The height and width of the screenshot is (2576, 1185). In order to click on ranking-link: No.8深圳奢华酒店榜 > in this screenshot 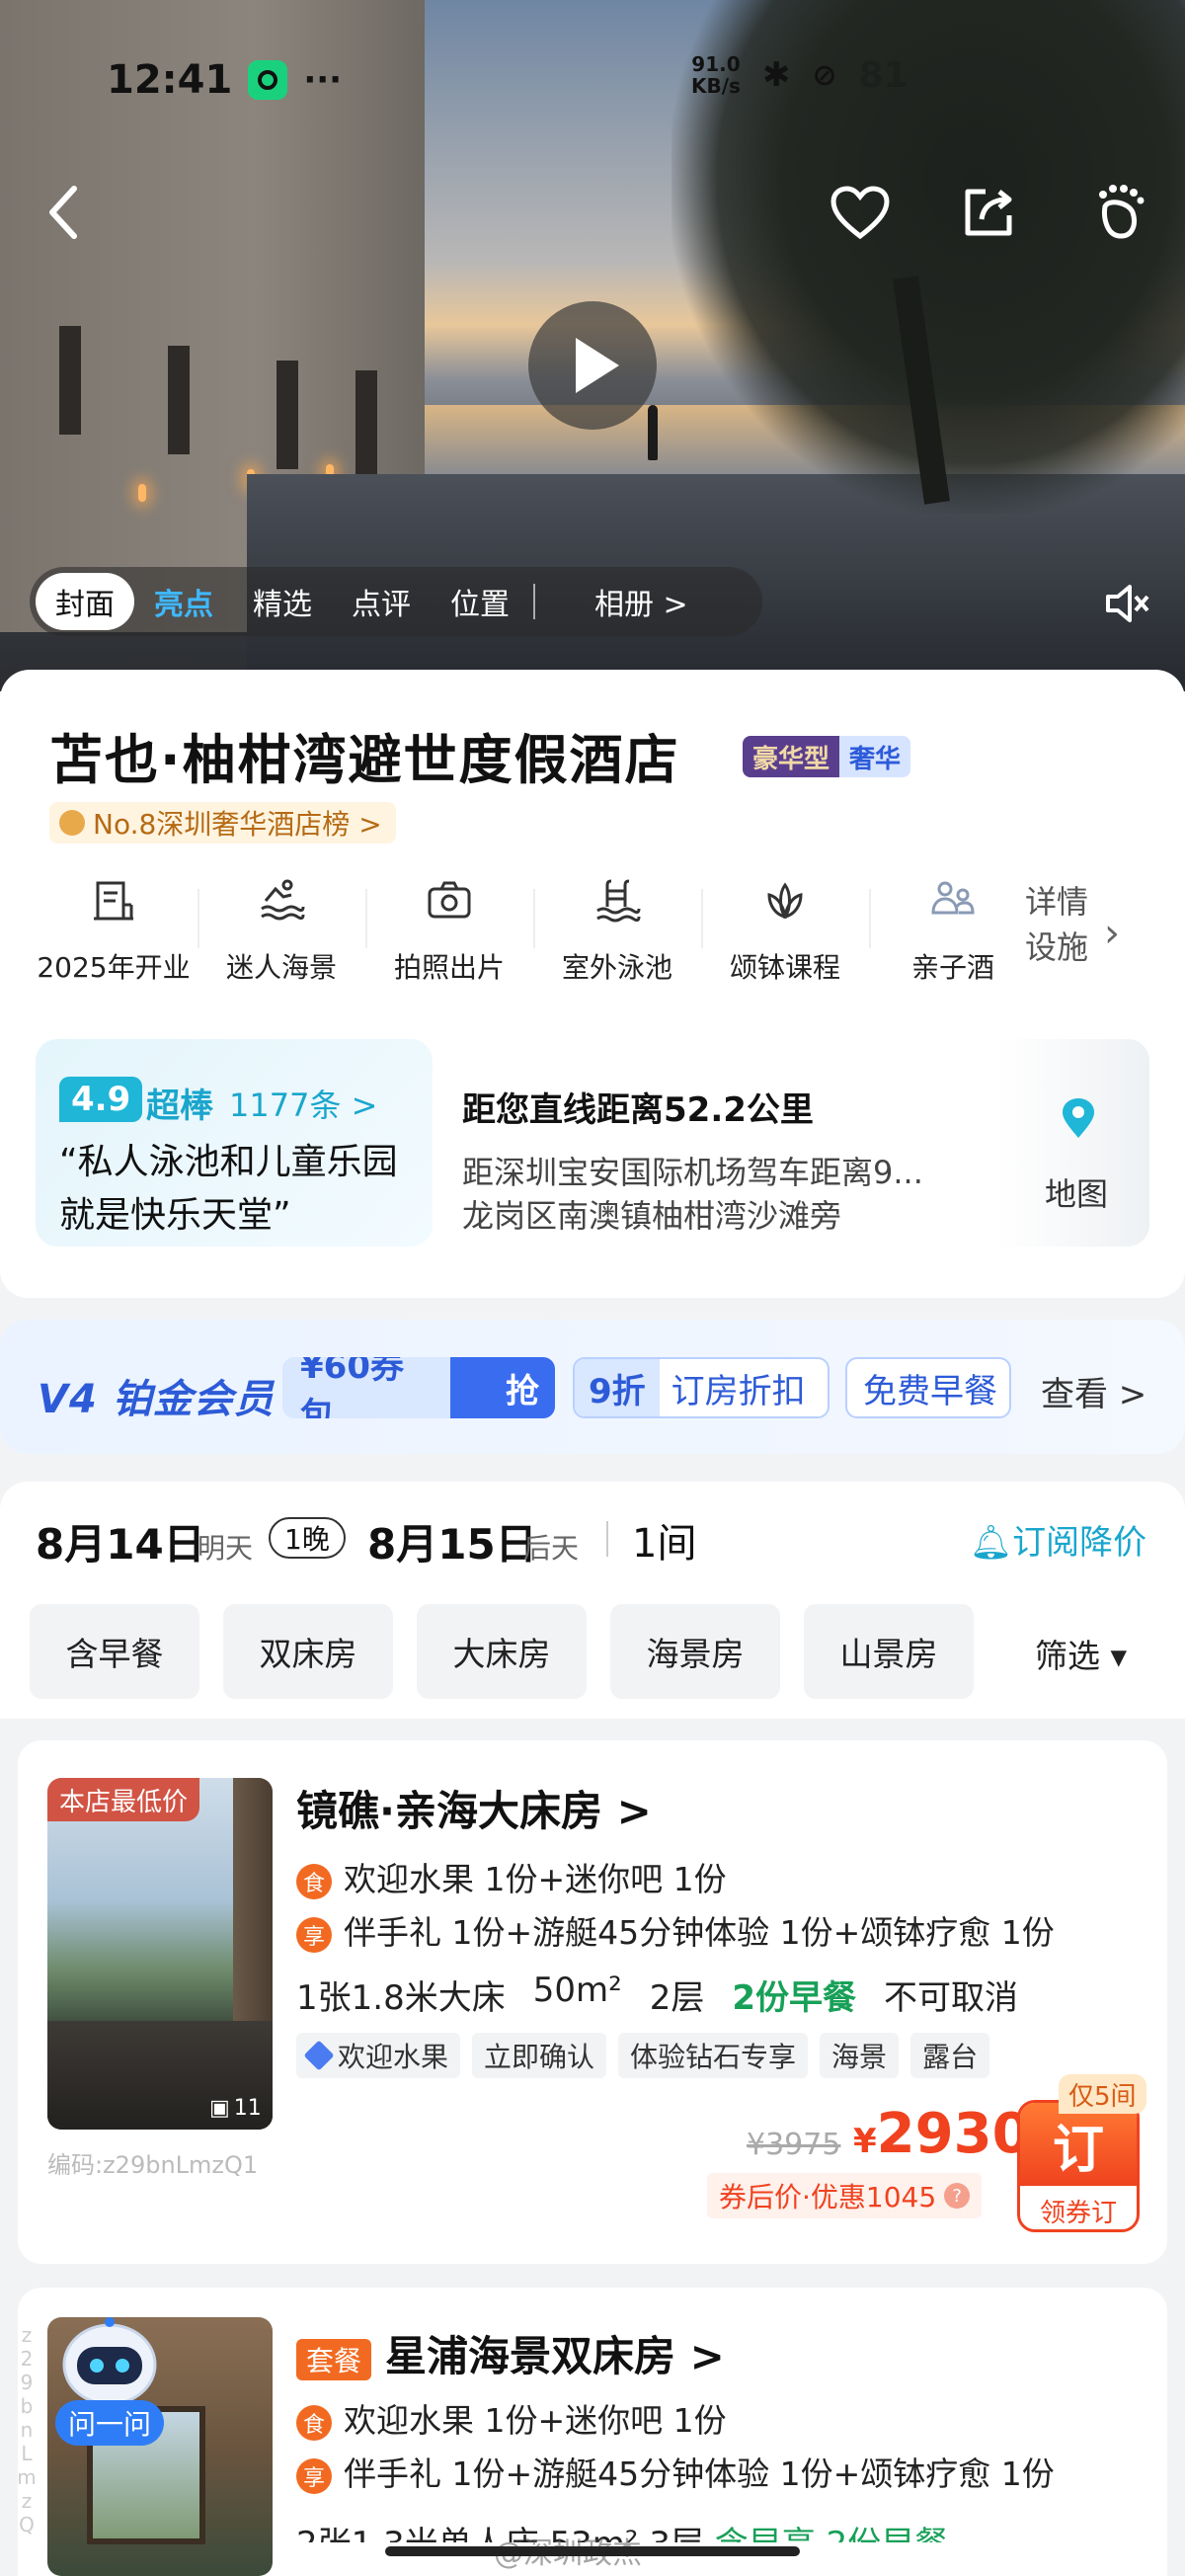, I will do `click(223, 823)`.